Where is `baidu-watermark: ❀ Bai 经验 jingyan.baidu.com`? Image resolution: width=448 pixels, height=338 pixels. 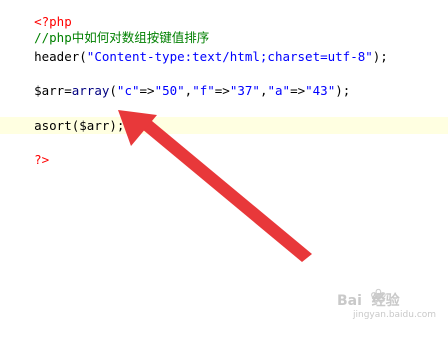 baidu-watermark: ❀ Bai 经验 jingyan.baidu.com is located at coordinates (390, 307).